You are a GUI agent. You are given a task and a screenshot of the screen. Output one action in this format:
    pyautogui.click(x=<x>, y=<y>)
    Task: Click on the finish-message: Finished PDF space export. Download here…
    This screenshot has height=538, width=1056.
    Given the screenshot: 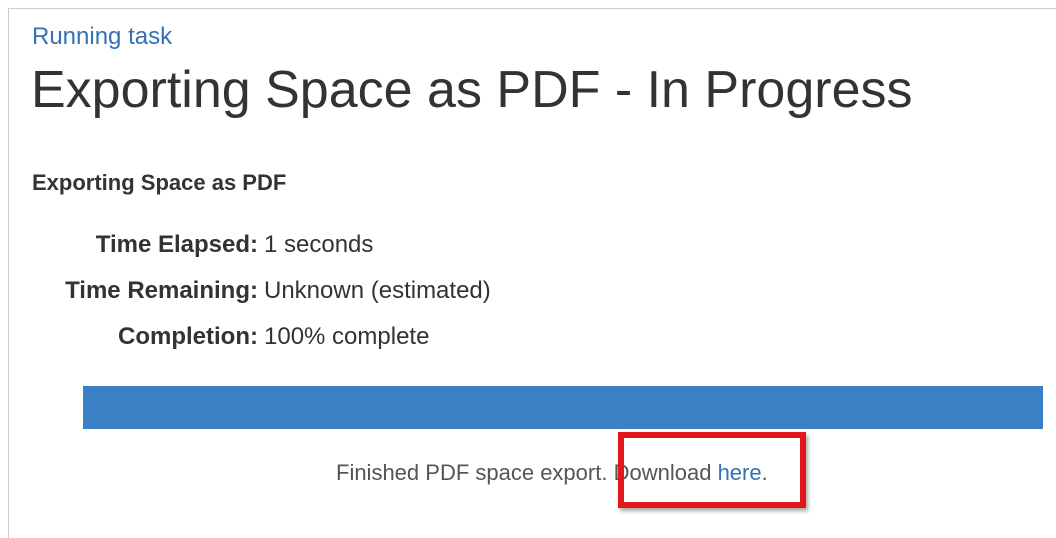 What is the action you would take?
    pyautogui.click(x=552, y=473)
    